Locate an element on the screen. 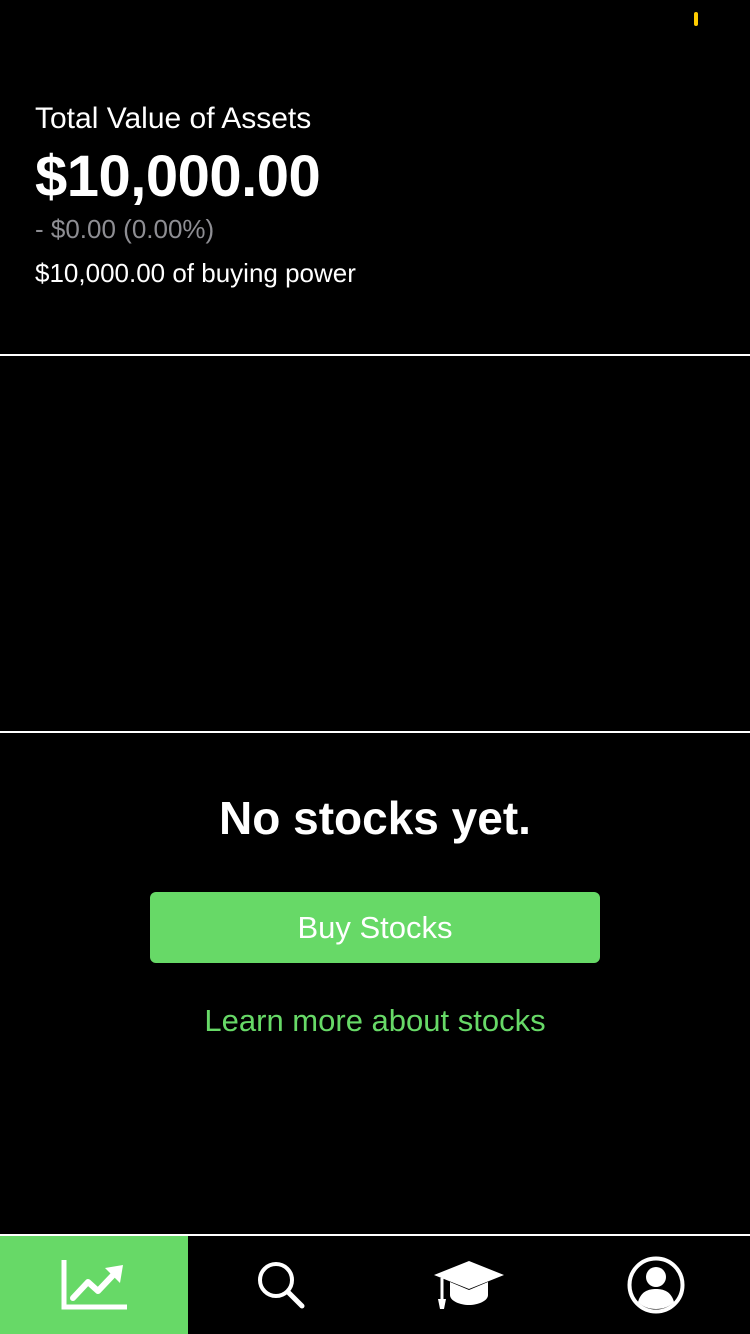 The height and width of the screenshot is (1334, 750). tab-profile is located at coordinates (656, 1285).